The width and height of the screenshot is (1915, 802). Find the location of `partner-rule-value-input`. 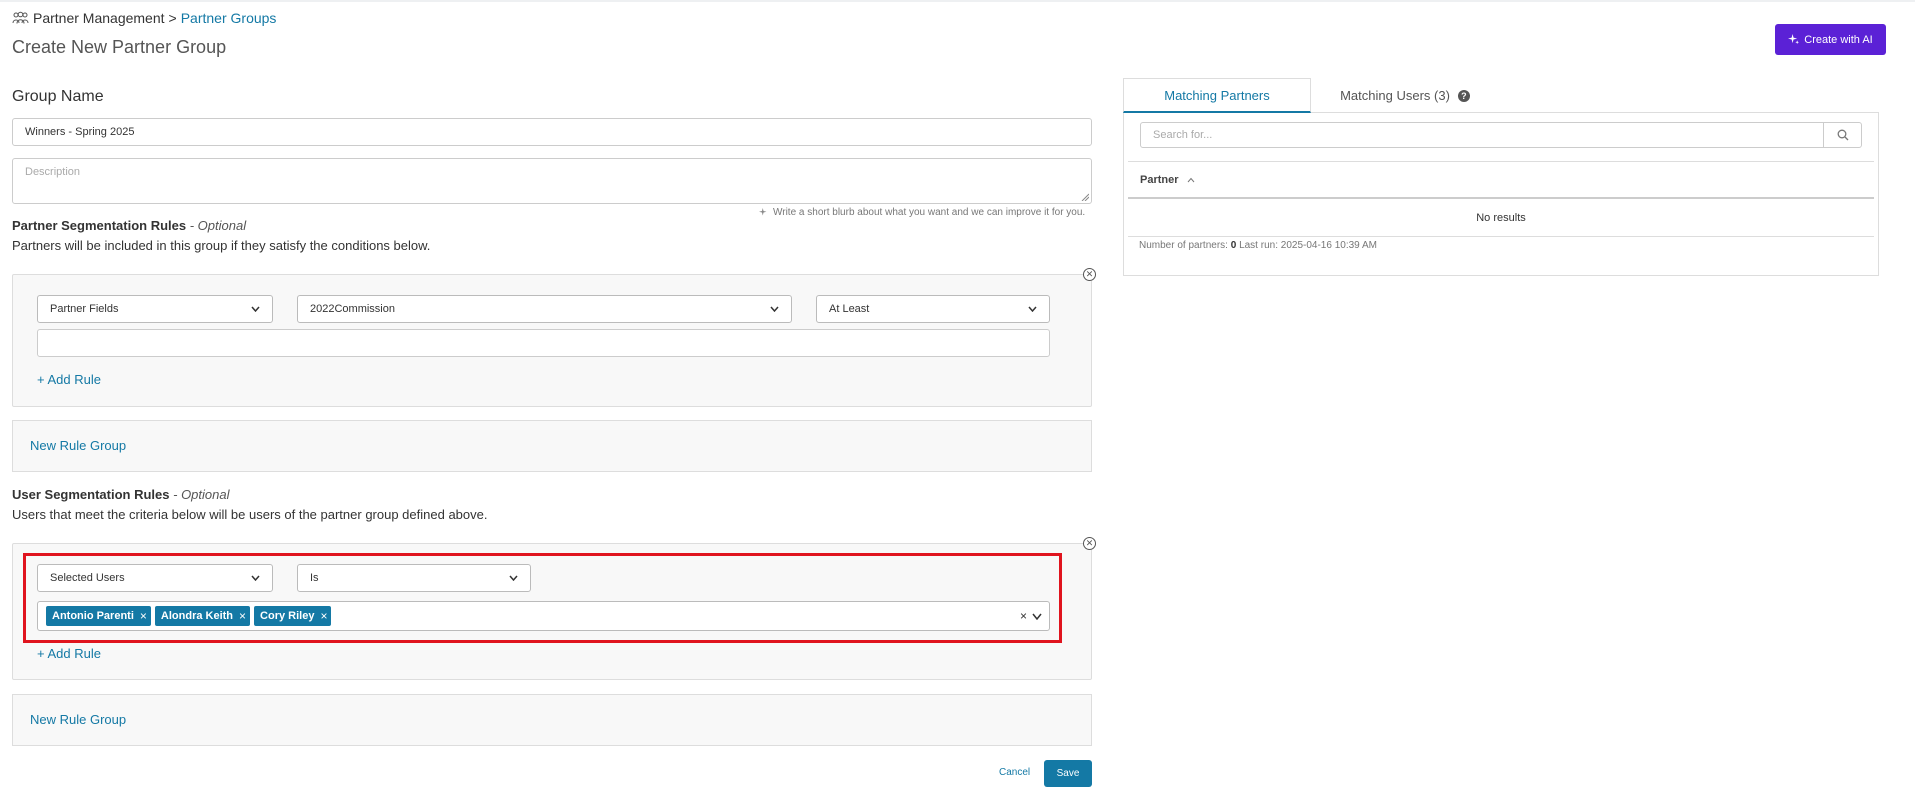

partner-rule-value-input is located at coordinates (543, 343).